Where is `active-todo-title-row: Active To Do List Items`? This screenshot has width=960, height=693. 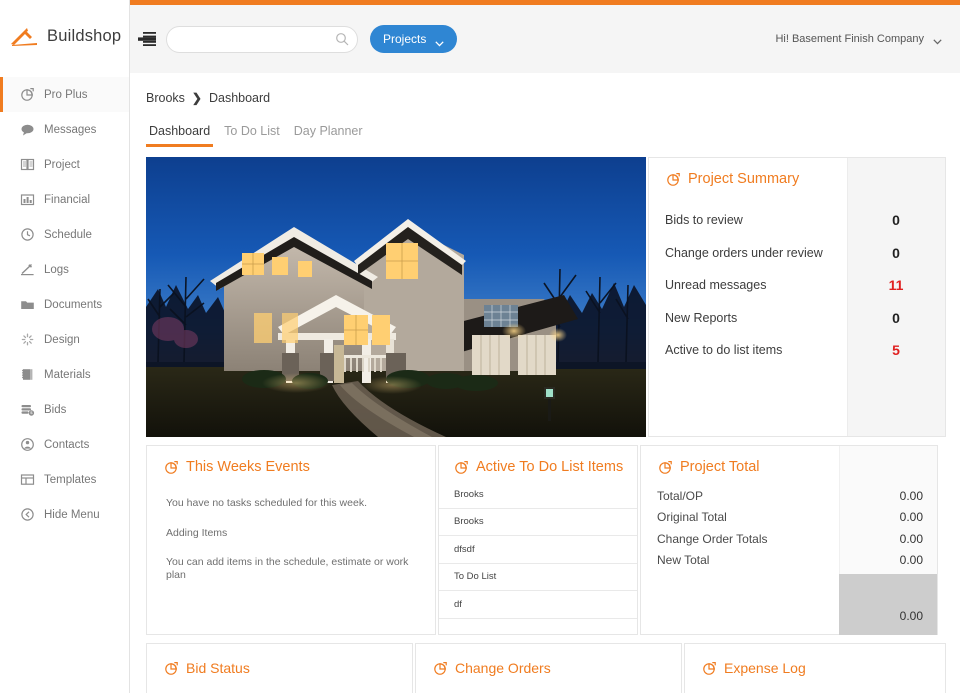 active-todo-title-row: Active To Do List Items is located at coordinates (538, 460).